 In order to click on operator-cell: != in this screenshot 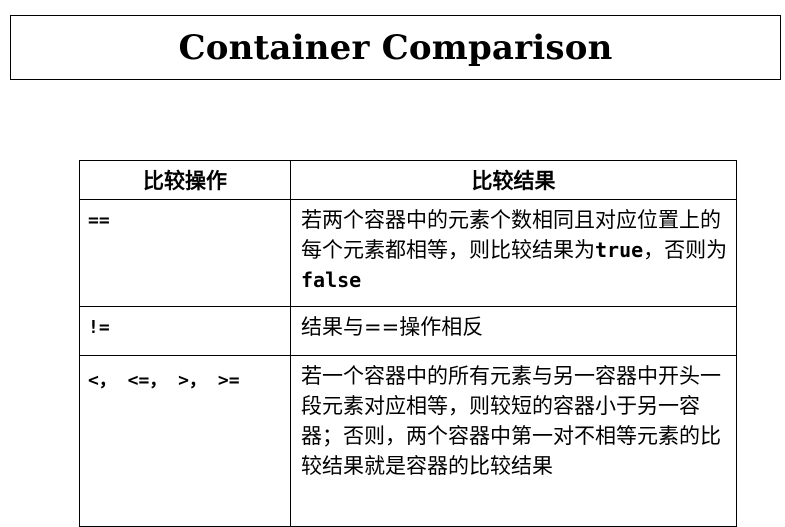, I will do `click(185, 331)`.